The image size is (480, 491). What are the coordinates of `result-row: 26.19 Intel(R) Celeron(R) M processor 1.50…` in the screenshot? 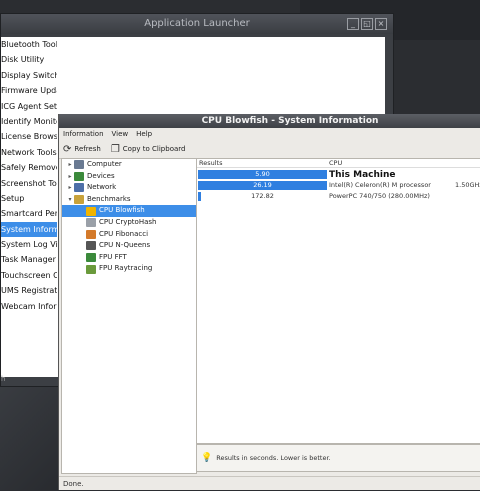 It's located at (338, 186).